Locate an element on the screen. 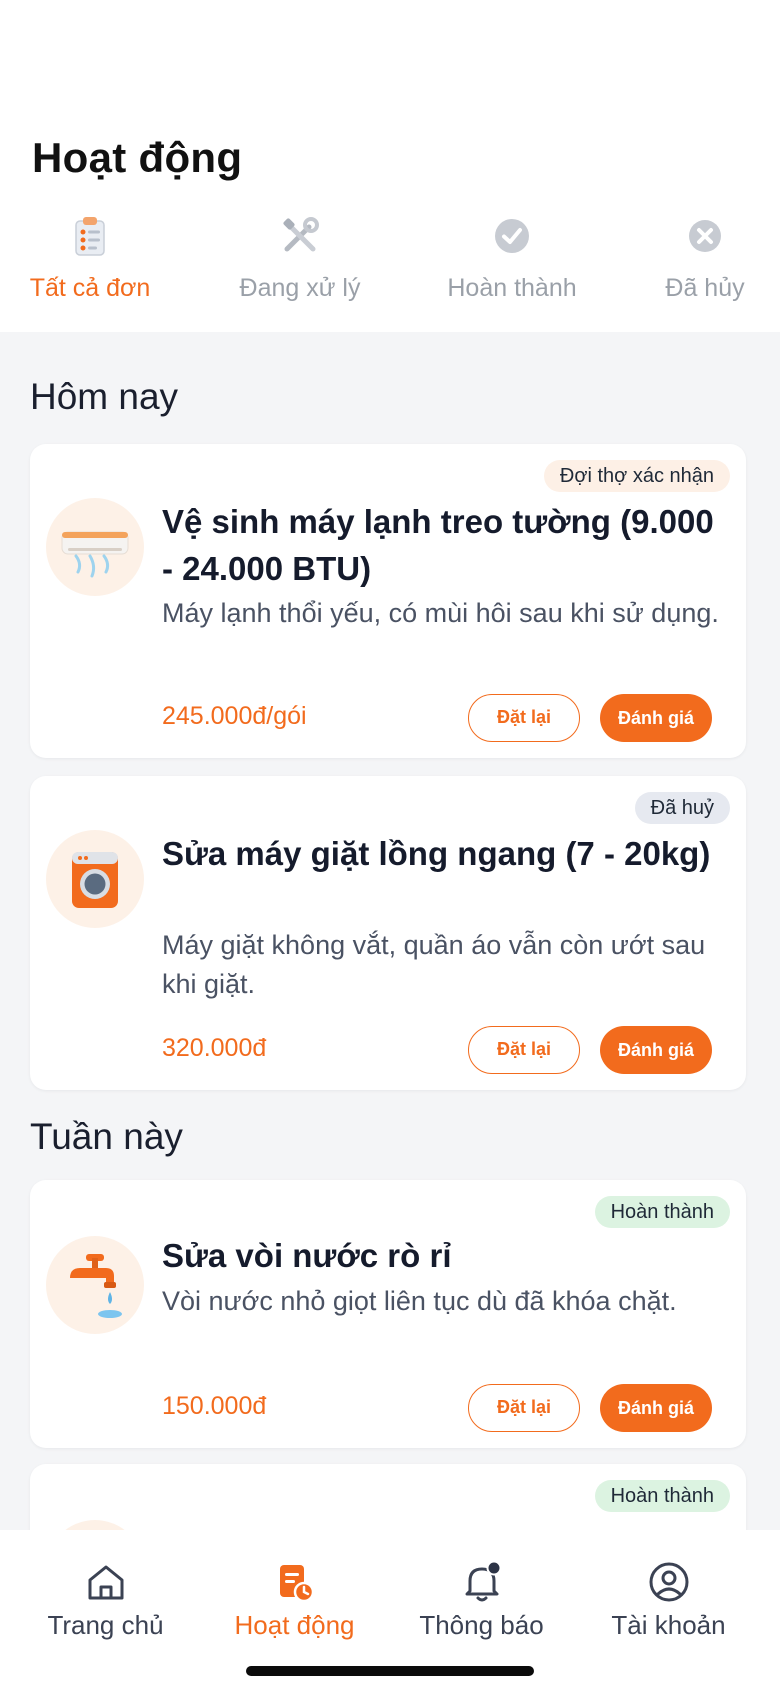 The image size is (780, 1688). check-circle-icon is located at coordinates (512, 236).